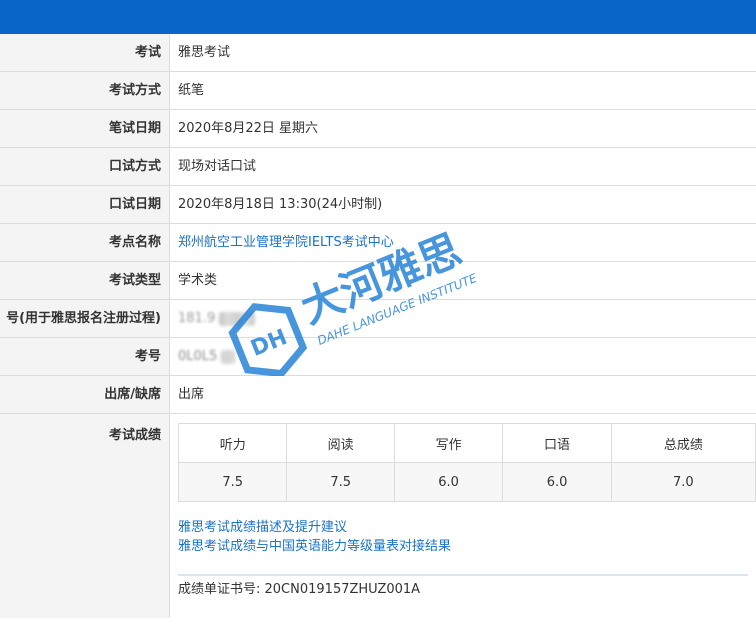 This screenshot has width=756, height=618. What do you see at coordinates (557, 482) in the screenshot?
I see `score-speaking: 6.0` at bounding box center [557, 482].